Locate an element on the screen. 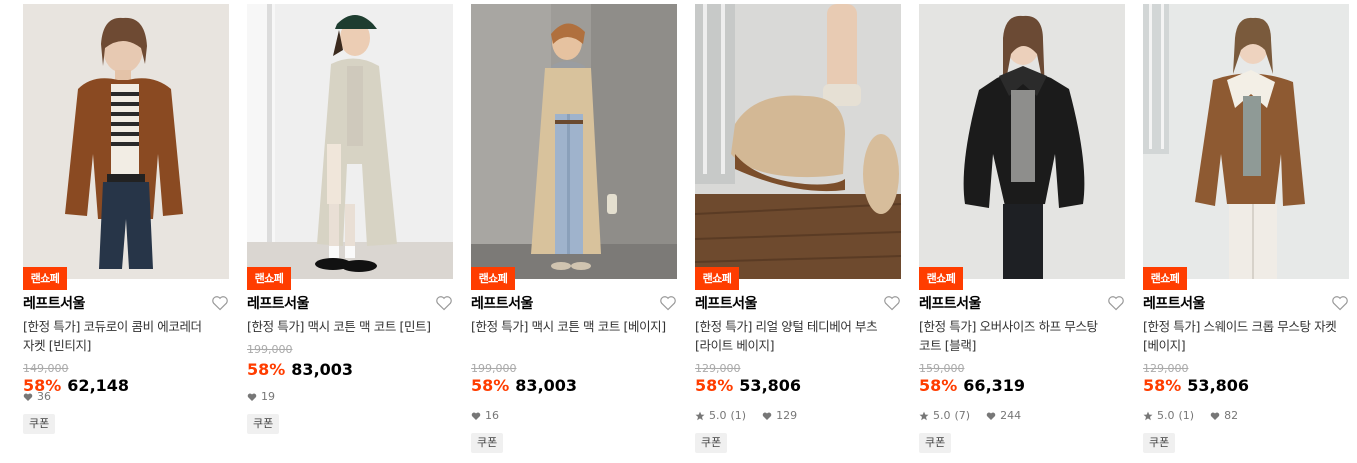 The height and width of the screenshot is (463, 1357). like-count: 16 is located at coordinates (492, 415).